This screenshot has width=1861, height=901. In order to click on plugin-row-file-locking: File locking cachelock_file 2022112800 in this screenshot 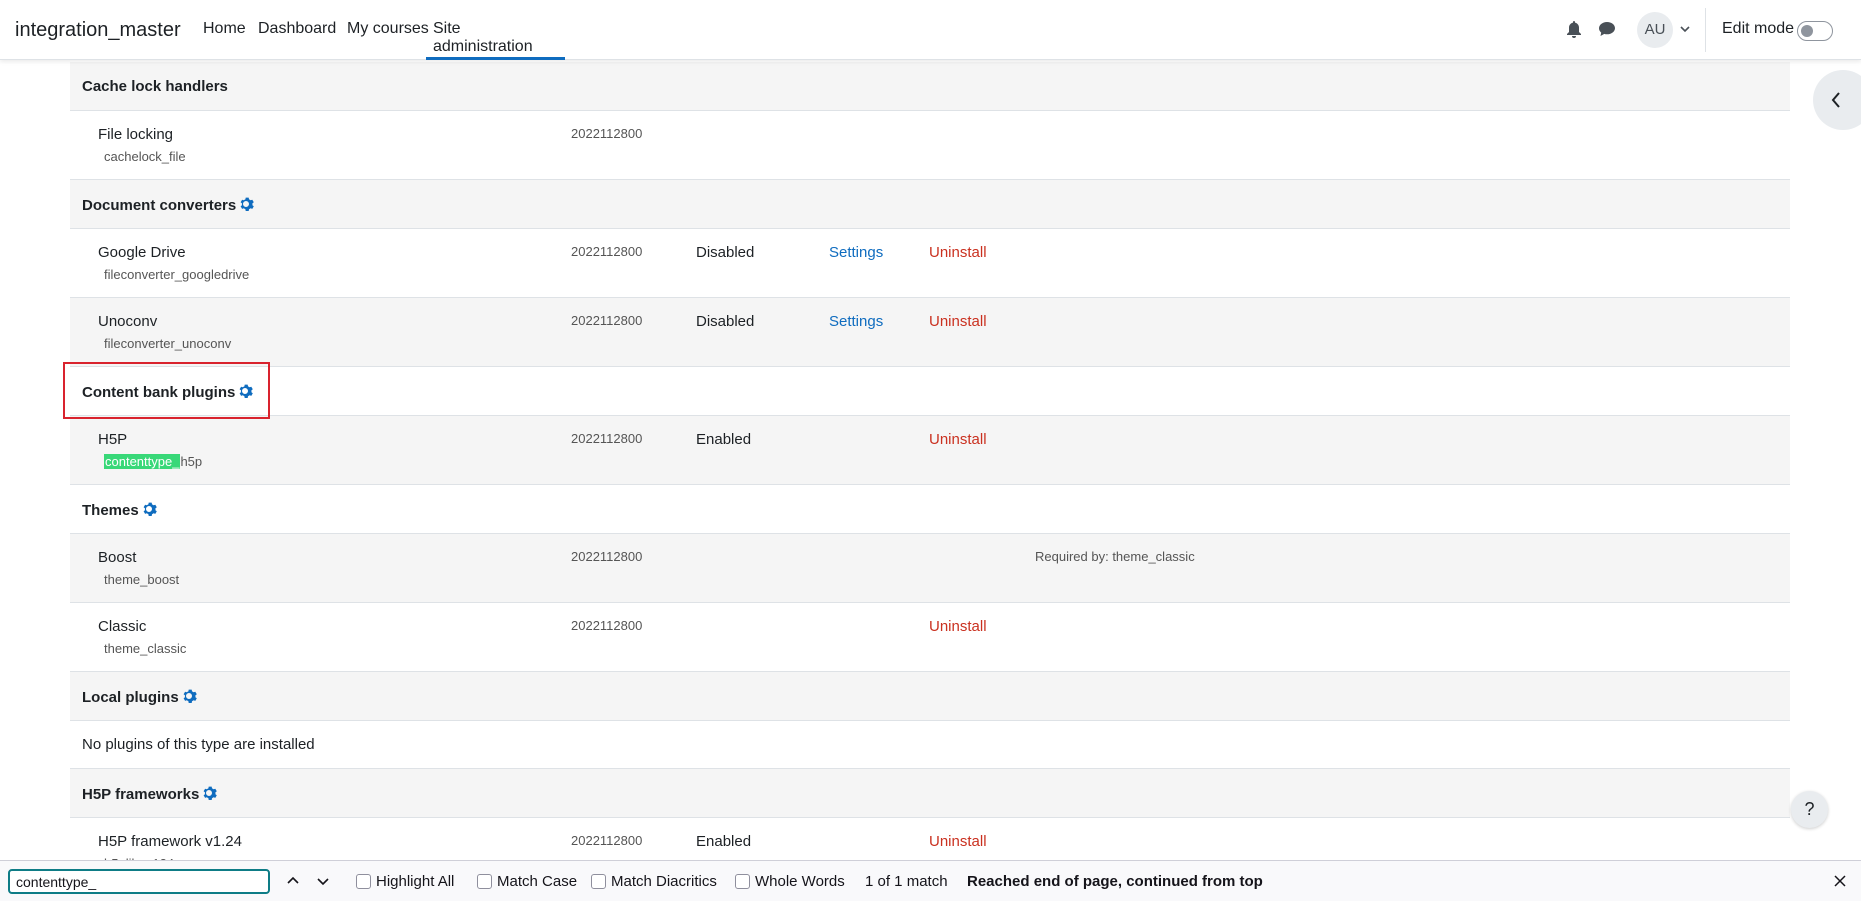, I will do `click(930, 145)`.